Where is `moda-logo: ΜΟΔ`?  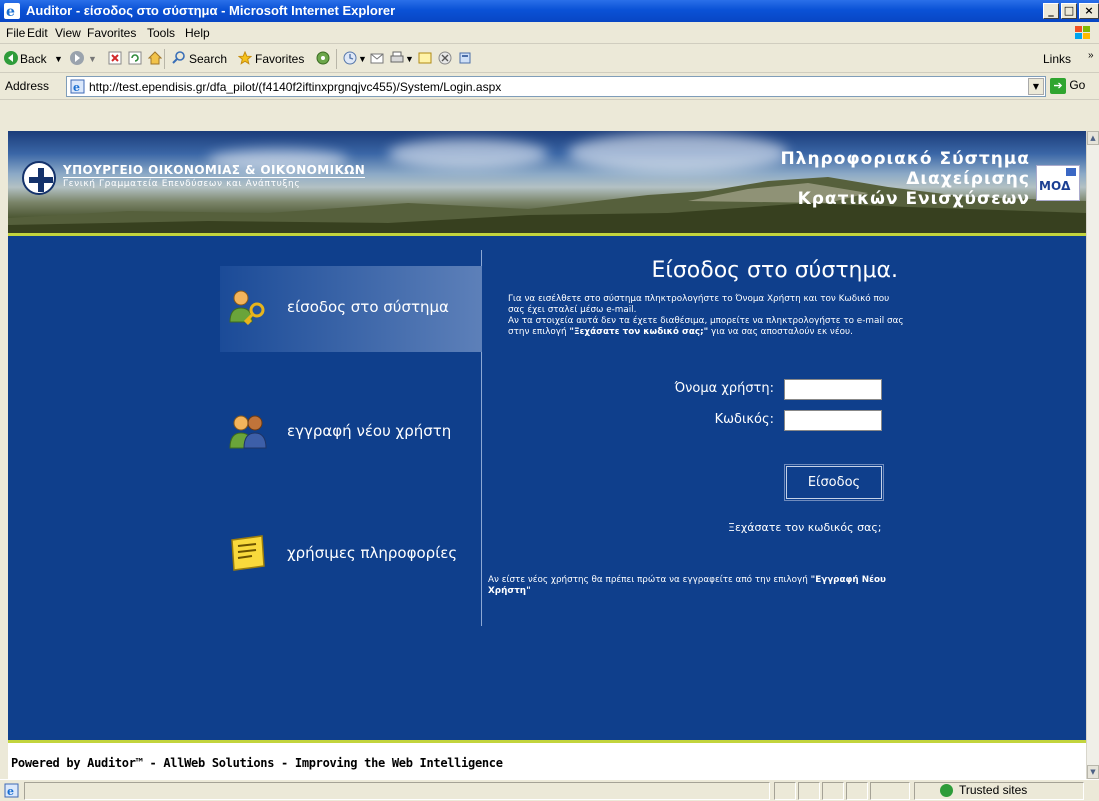 moda-logo: ΜΟΔ is located at coordinates (1058, 183).